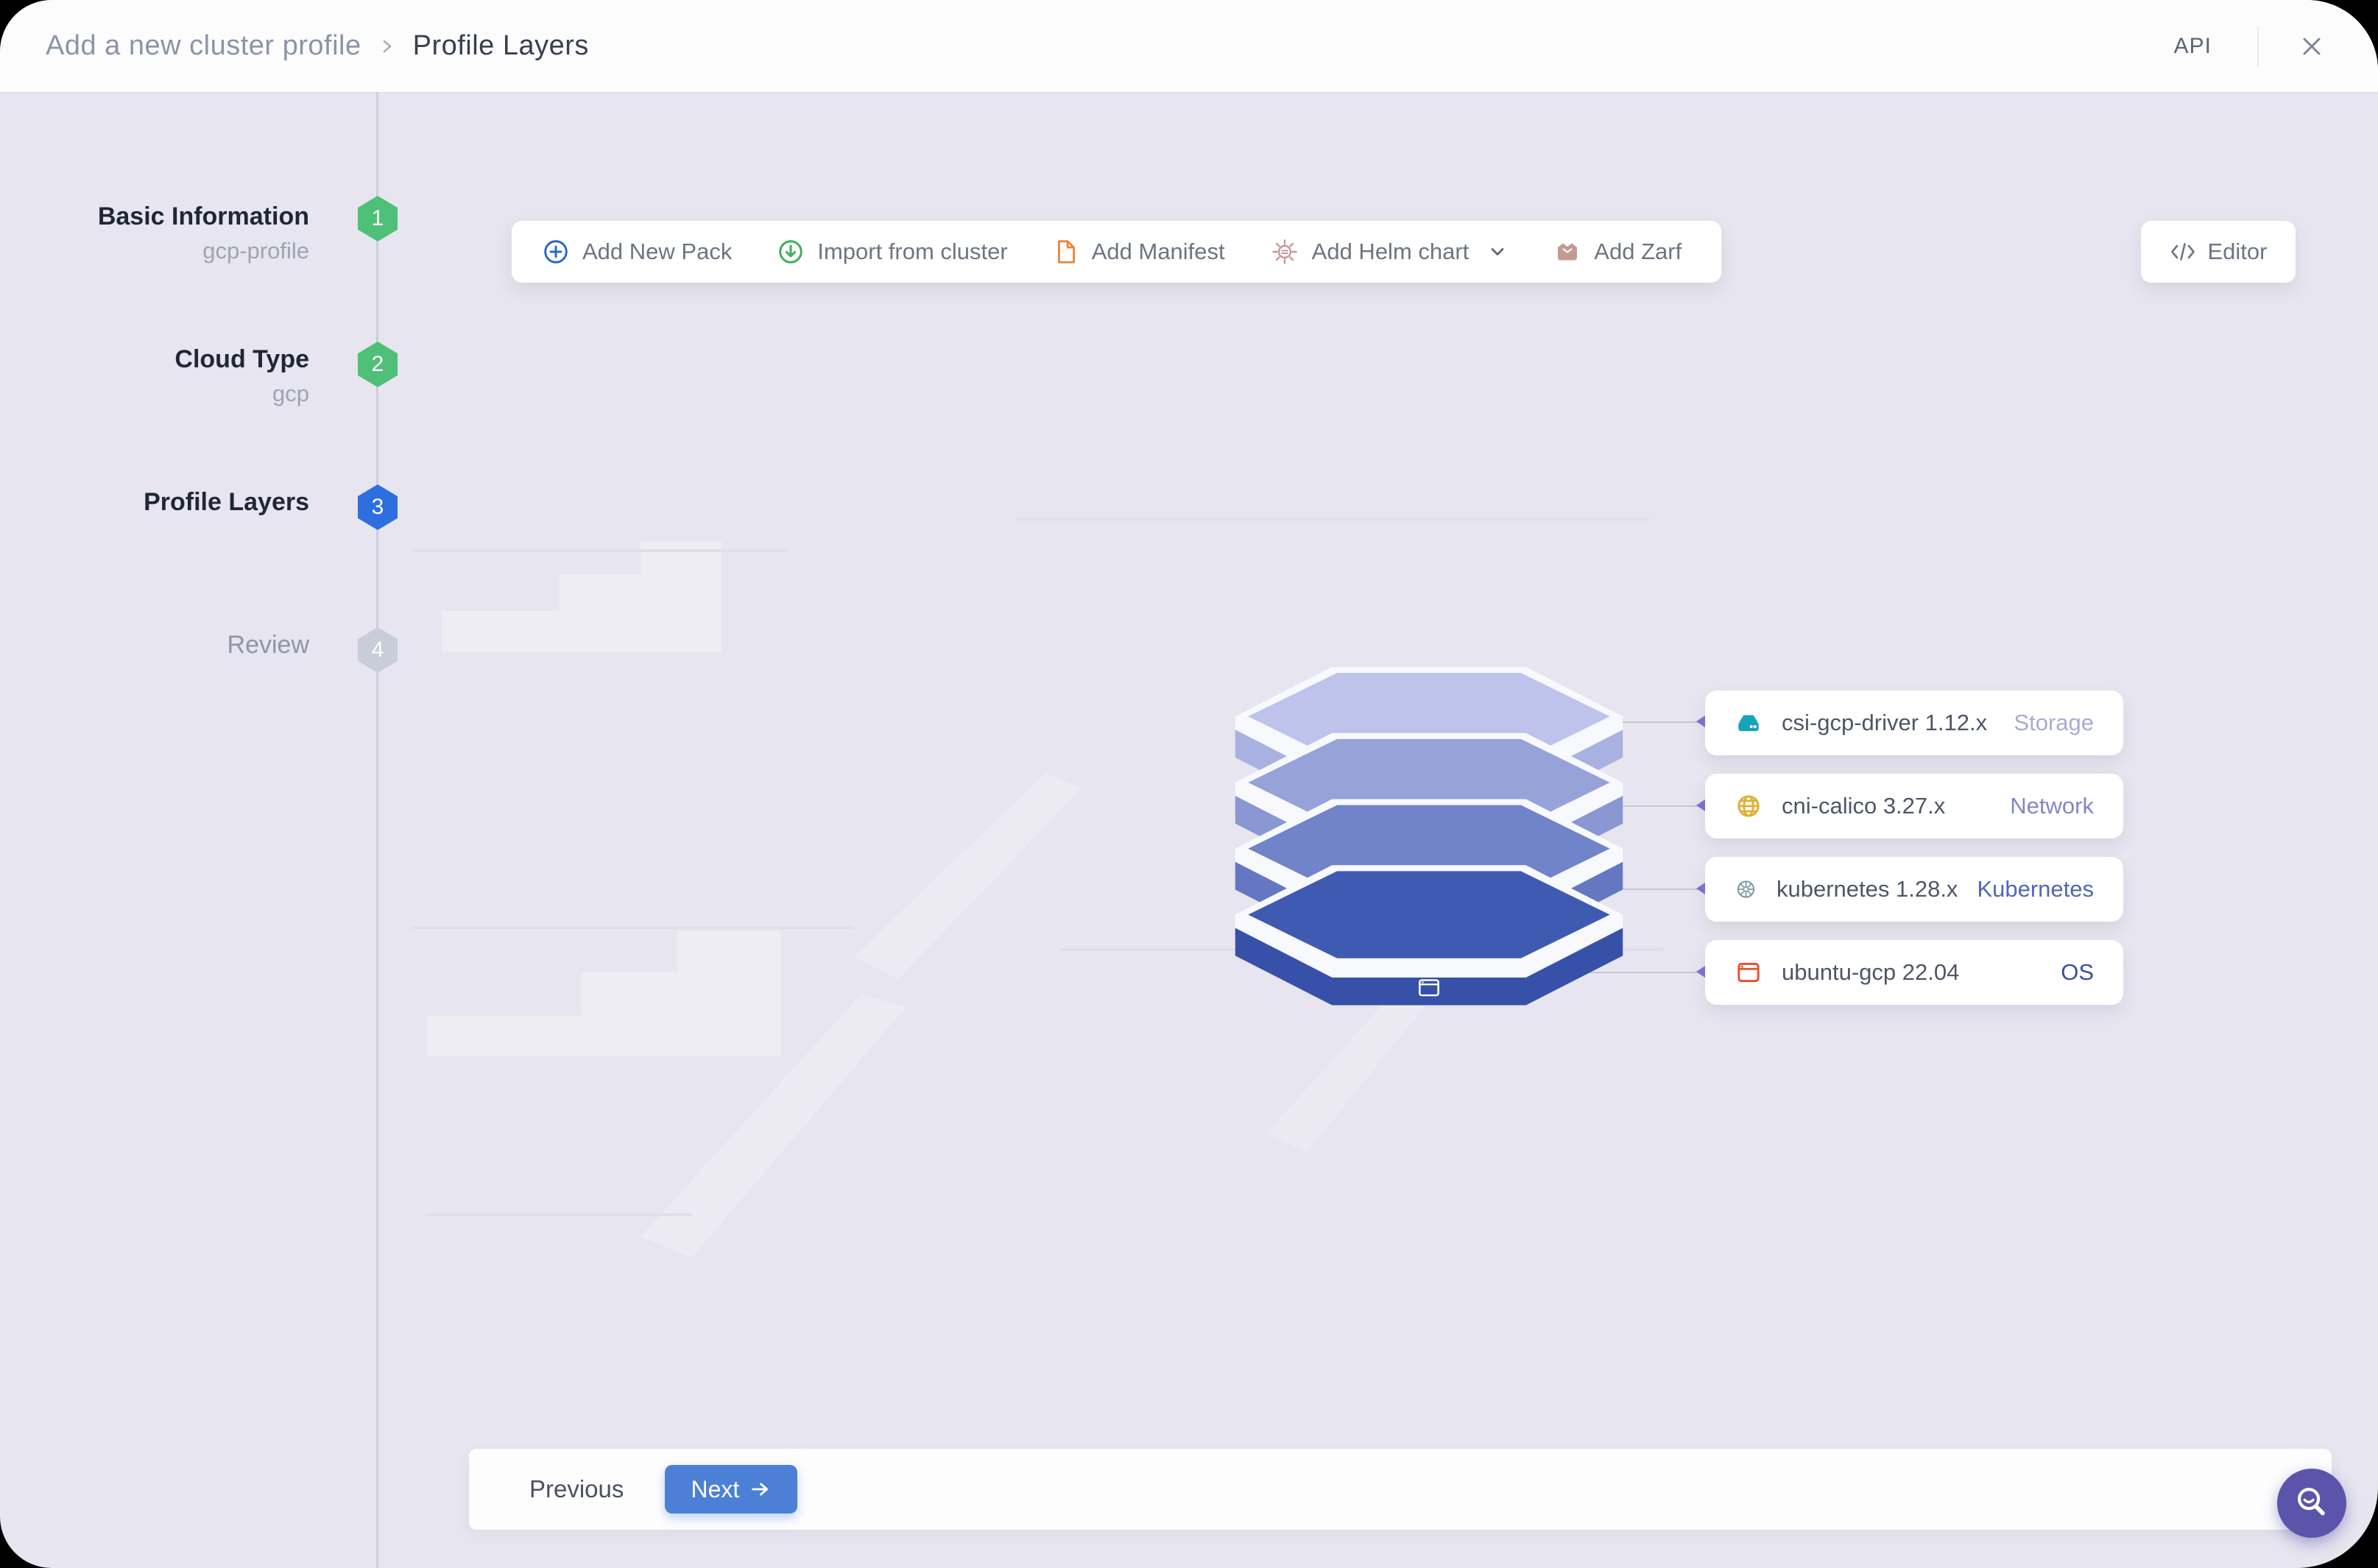 The image size is (2378, 1568). Describe the element at coordinates (268, 645) in the screenshot. I see `step-label: Review` at that location.